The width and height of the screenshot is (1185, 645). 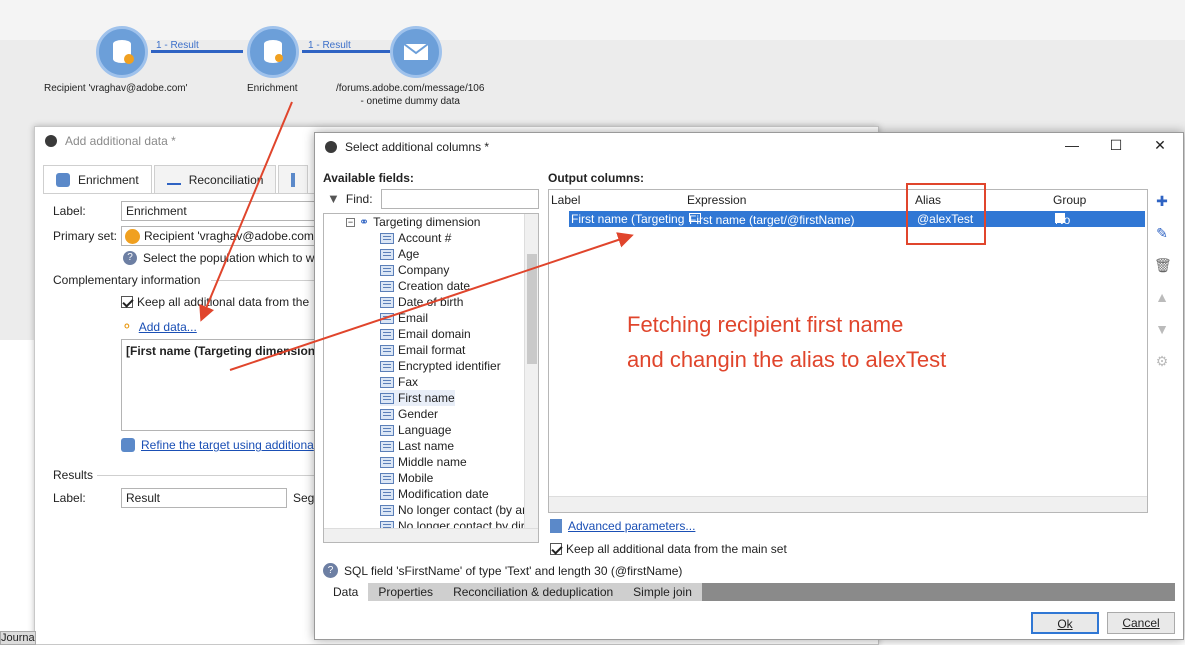 I want to click on annotation-line-2: and changin the alias to alexTest, so click(x=787, y=359).